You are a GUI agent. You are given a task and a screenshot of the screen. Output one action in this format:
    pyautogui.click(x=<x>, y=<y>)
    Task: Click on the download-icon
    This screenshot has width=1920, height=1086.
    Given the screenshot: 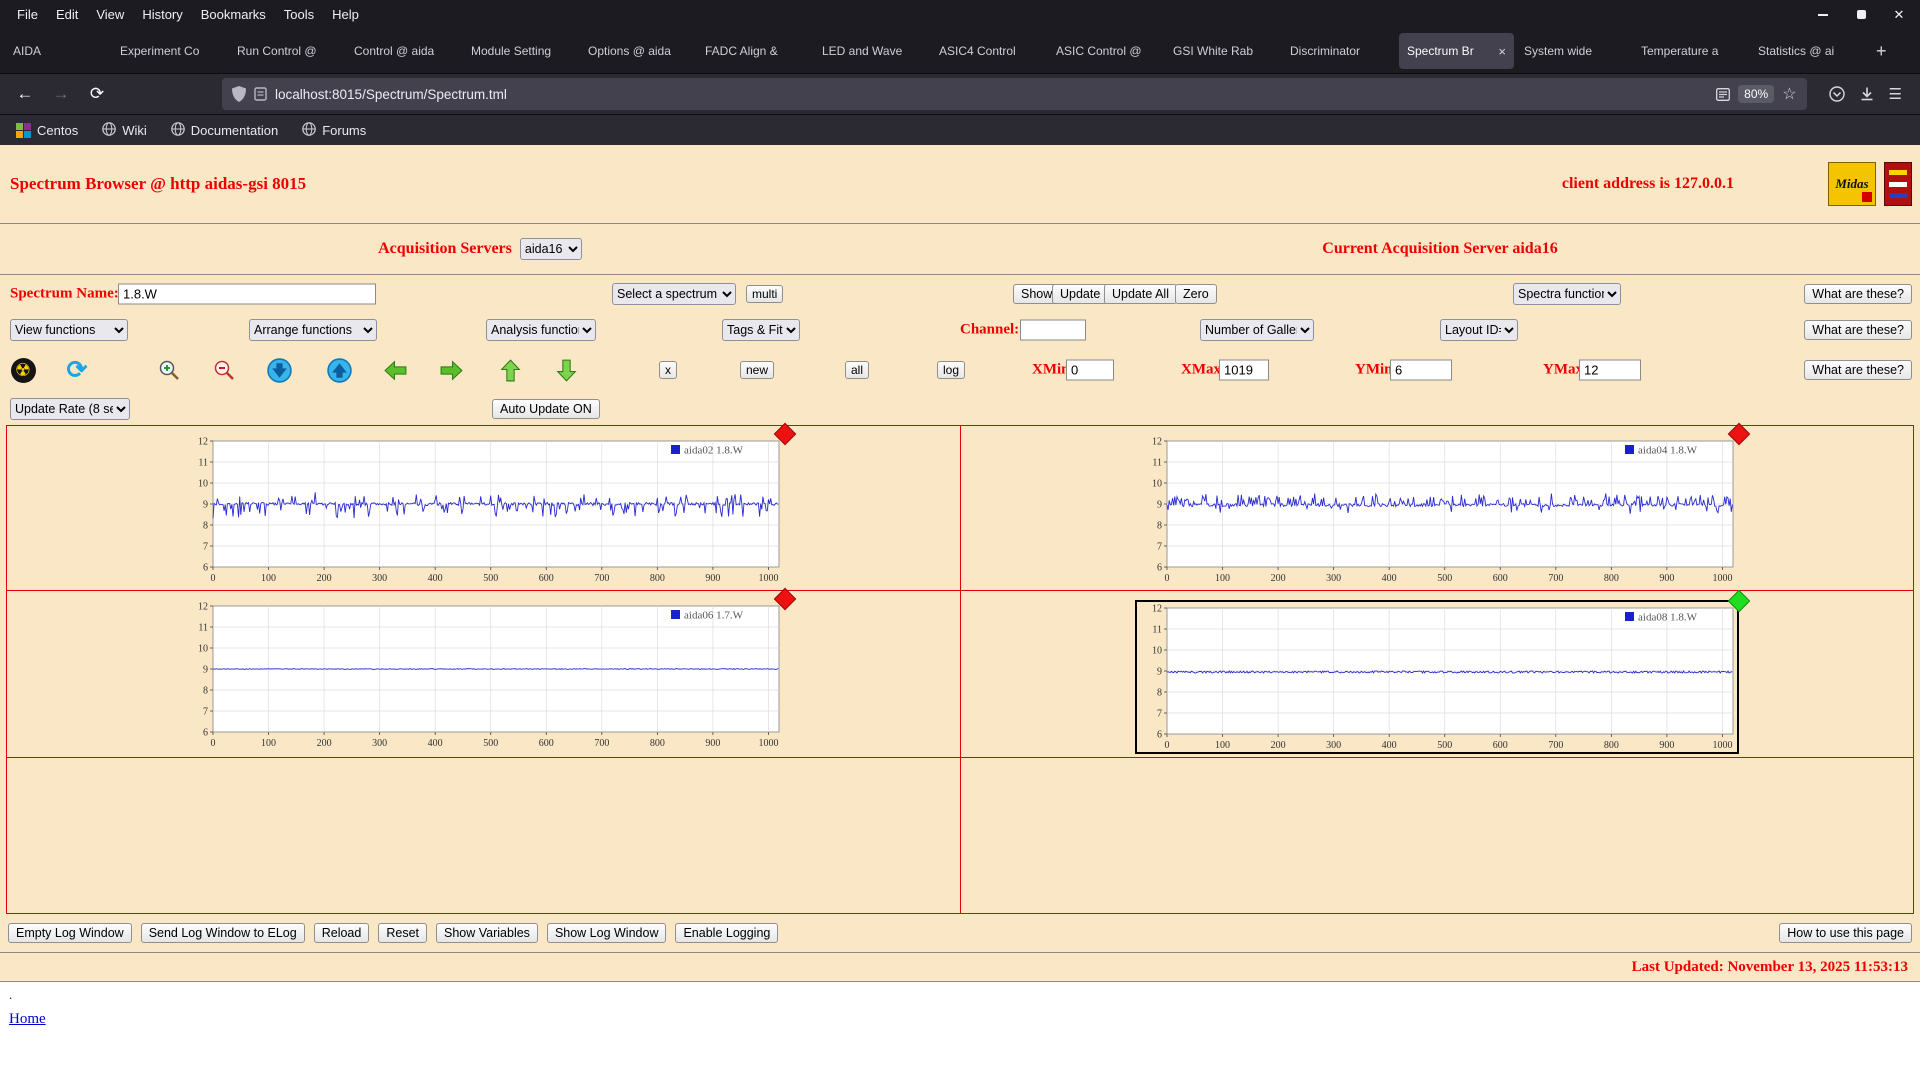 What is the action you would take?
    pyautogui.click(x=1867, y=94)
    